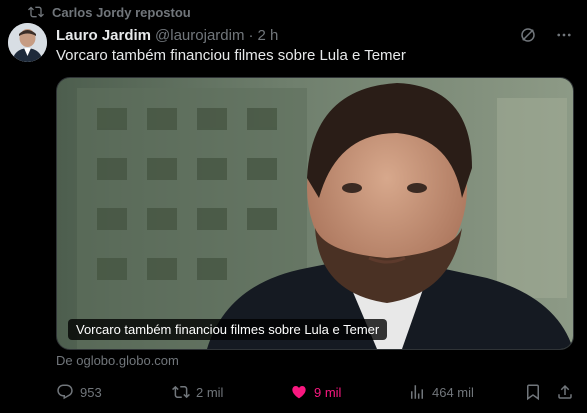 The width and height of the screenshot is (587, 413). Describe the element at coordinates (417, 392) in the screenshot. I see `views-icon` at that location.